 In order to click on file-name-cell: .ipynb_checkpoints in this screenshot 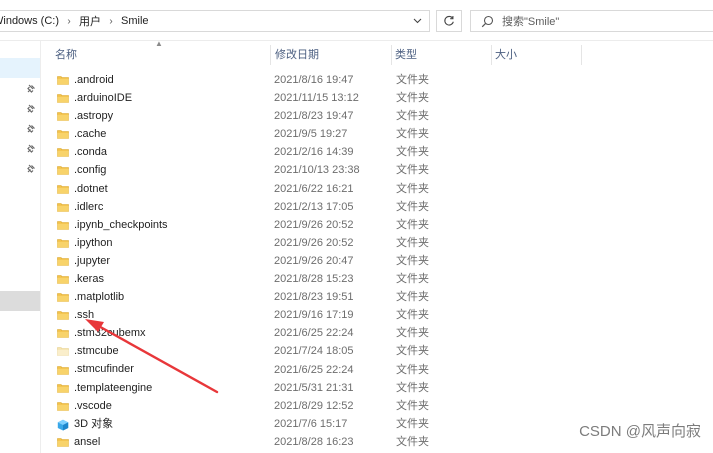, I will do `click(112, 225)`.